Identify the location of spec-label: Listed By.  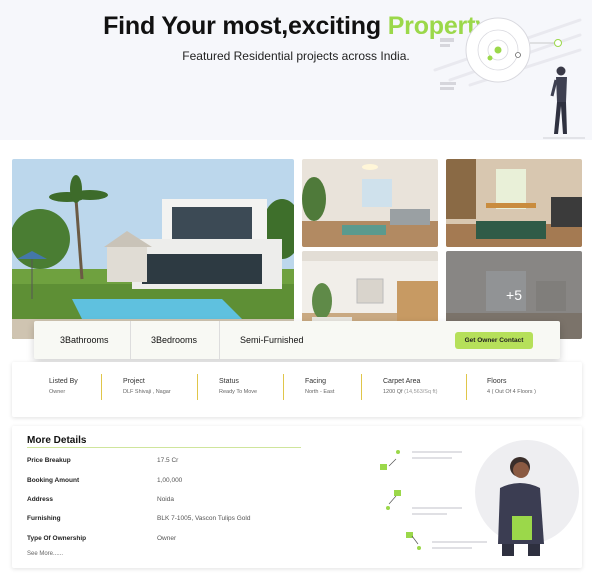
(63, 381).